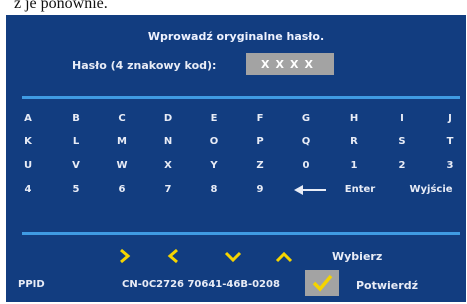 The image size is (467, 304). I want to click on document-text-line: z je ponownie., so click(61, 6).